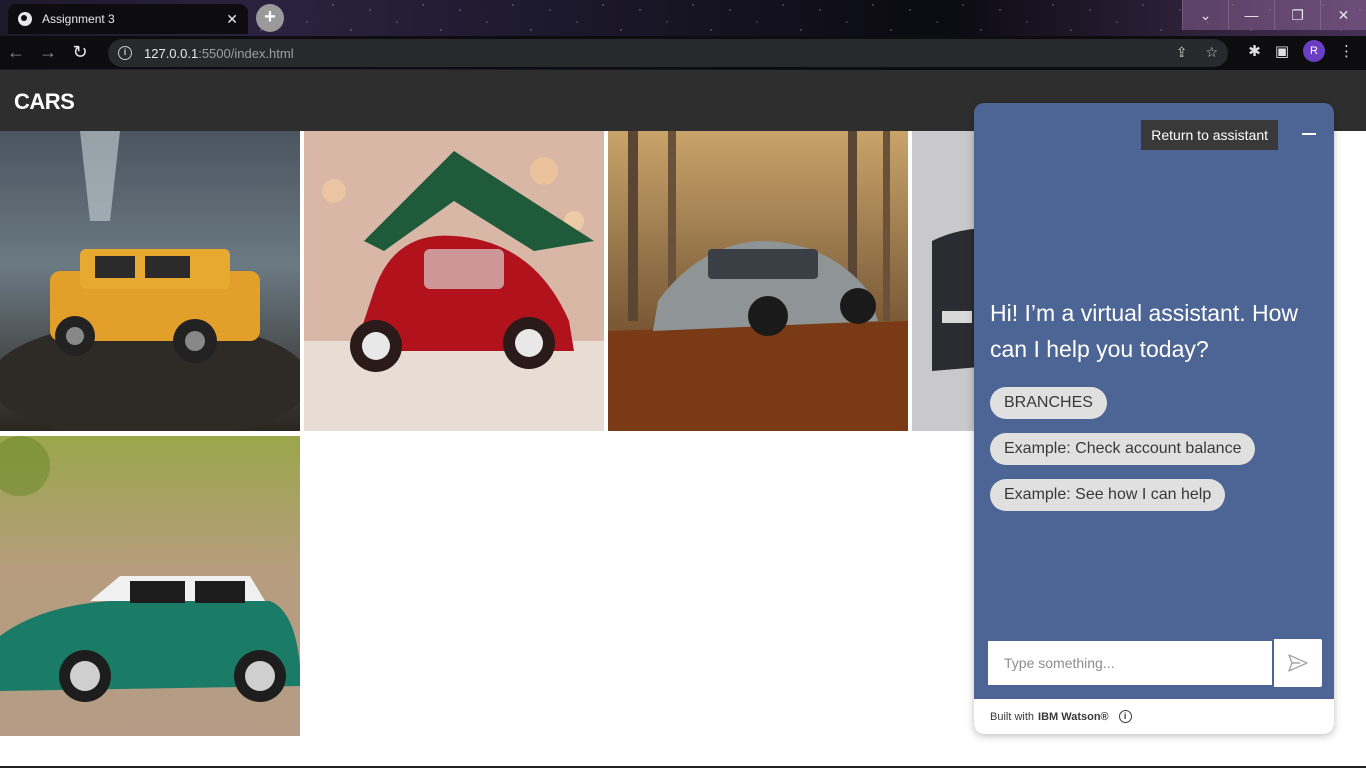 Image resolution: width=1366 pixels, height=768 pixels. Describe the element at coordinates (1209, 135) in the screenshot. I see `return-to-assistant-button: Return to assistant` at that location.